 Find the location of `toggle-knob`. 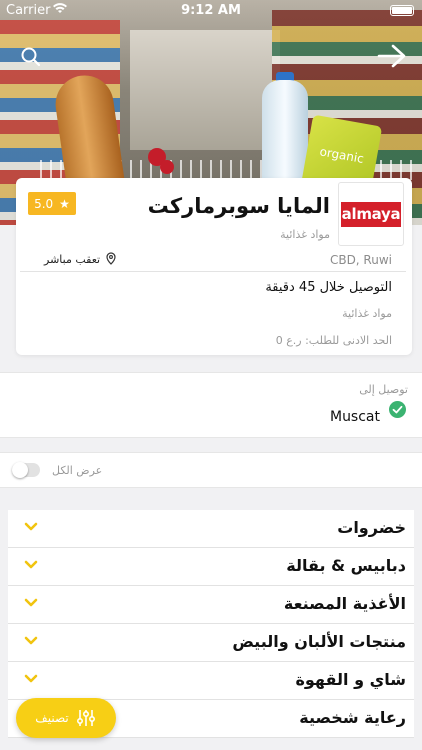

toggle-knob is located at coordinates (20, 470).